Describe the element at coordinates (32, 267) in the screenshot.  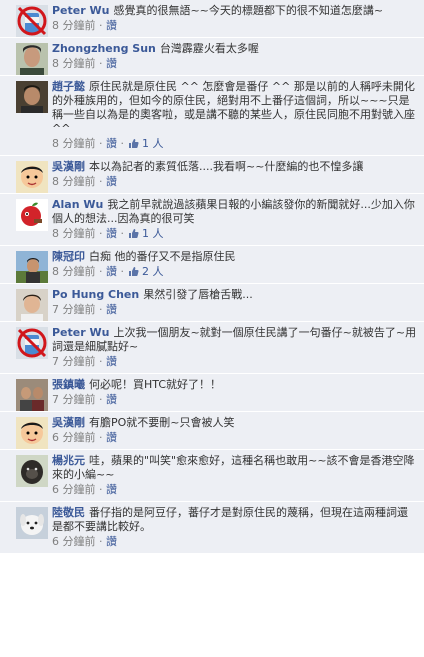
I see `avatar-man-outdoor` at that location.